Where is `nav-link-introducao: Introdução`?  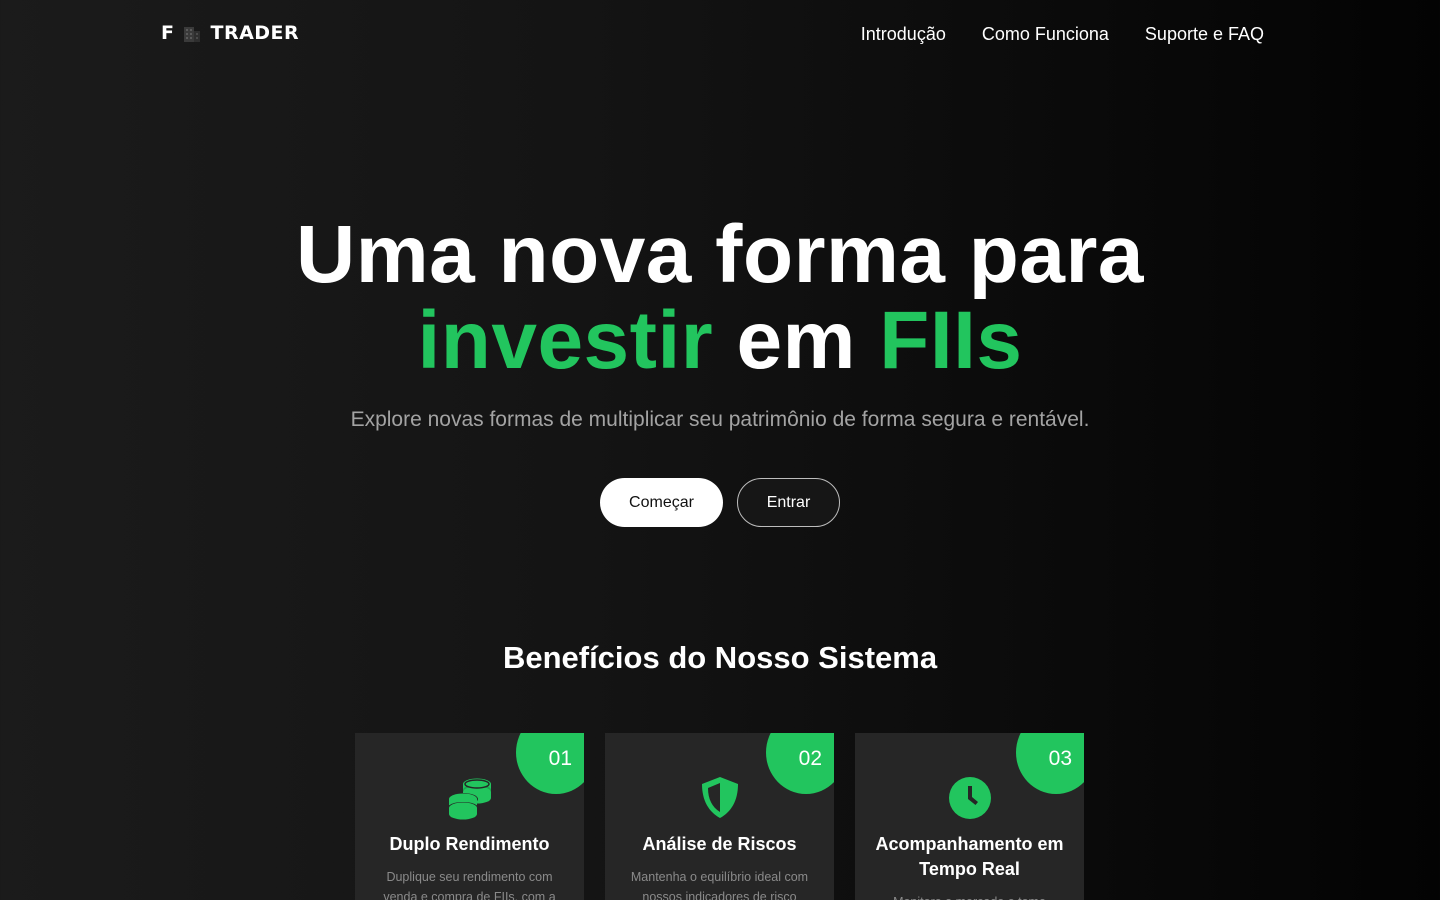 nav-link-introducao: Introdução is located at coordinates (903, 34).